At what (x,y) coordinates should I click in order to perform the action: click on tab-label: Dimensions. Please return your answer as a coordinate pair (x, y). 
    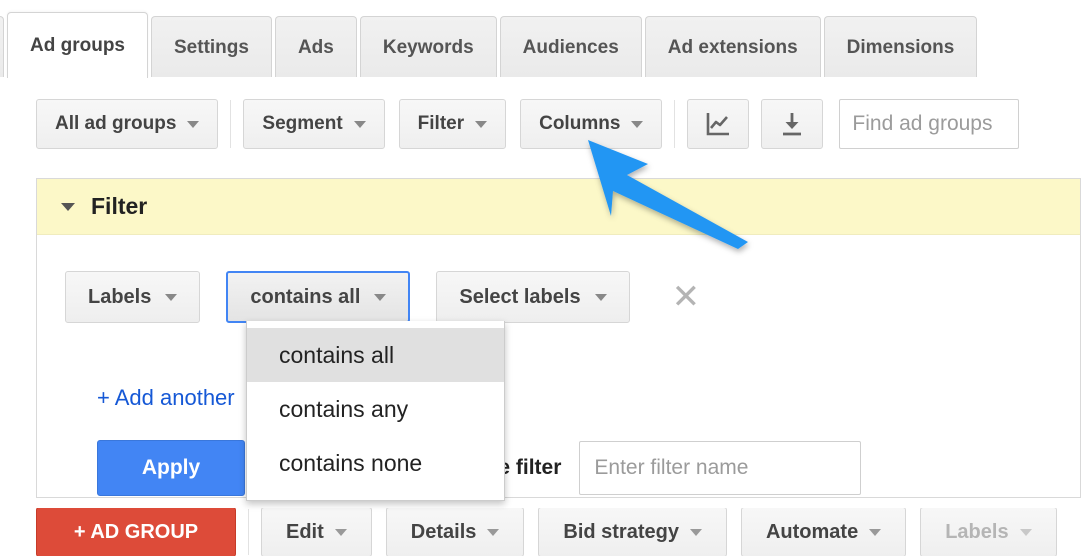
    Looking at the image, I should click on (900, 47).